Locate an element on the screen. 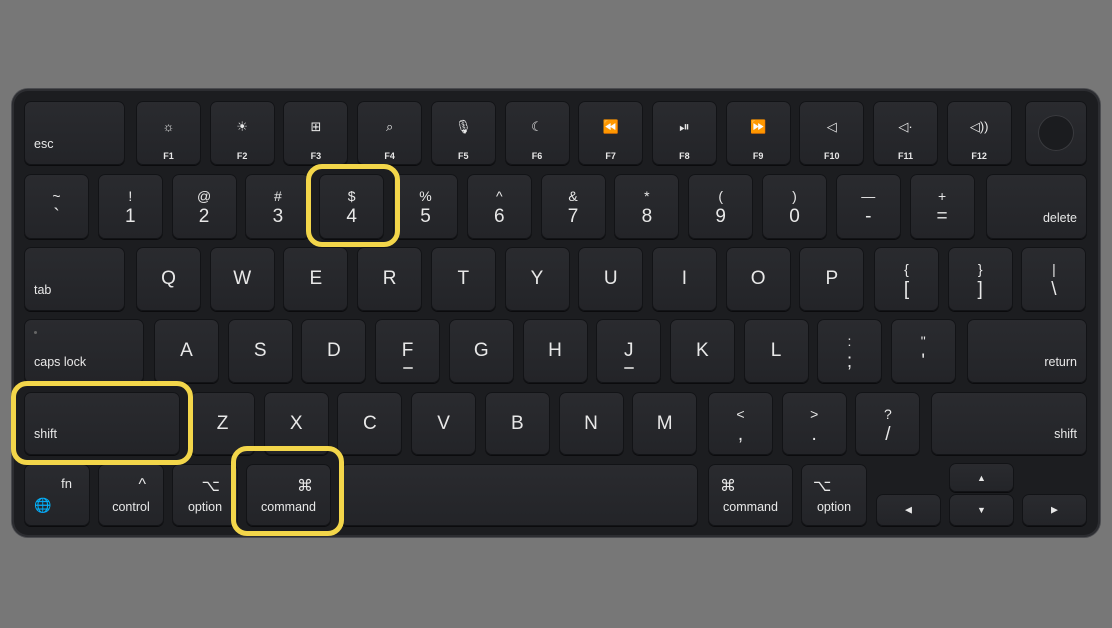  key-bracket-2: | \ is located at coordinates (1054, 279).